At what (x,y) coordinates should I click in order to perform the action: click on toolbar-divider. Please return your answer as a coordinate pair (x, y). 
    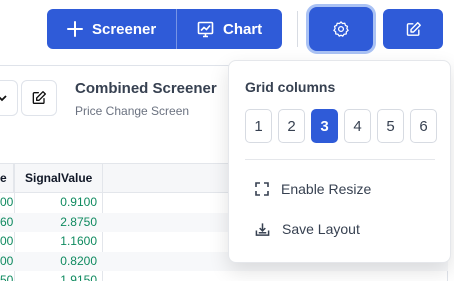
    Looking at the image, I should click on (297, 29).